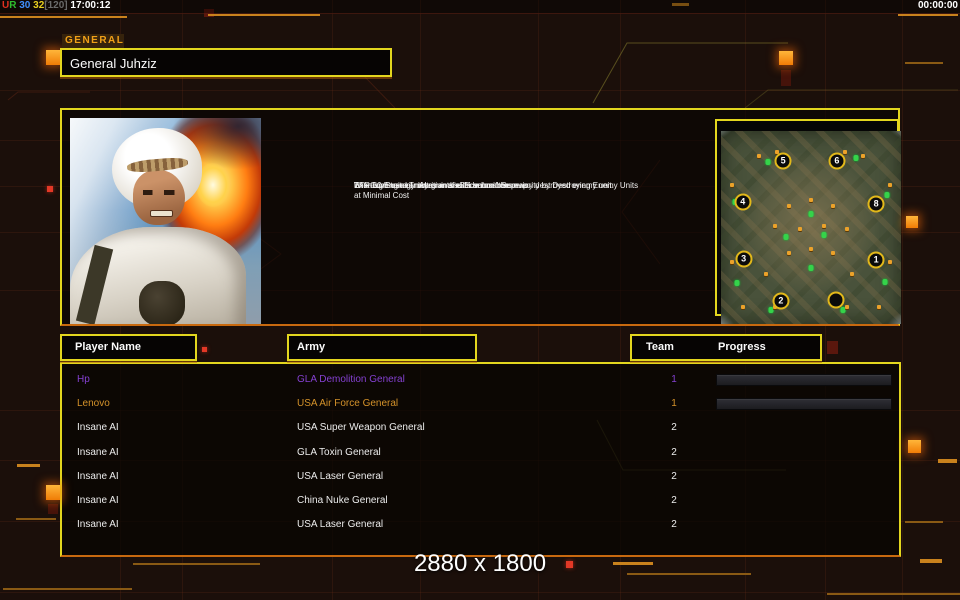 The image size is (960, 600). What do you see at coordinates (480, 428) in the screenshot?
I see `table-row: Insane AI USA Super Weapon General 2` at bounding box center [480, 428].